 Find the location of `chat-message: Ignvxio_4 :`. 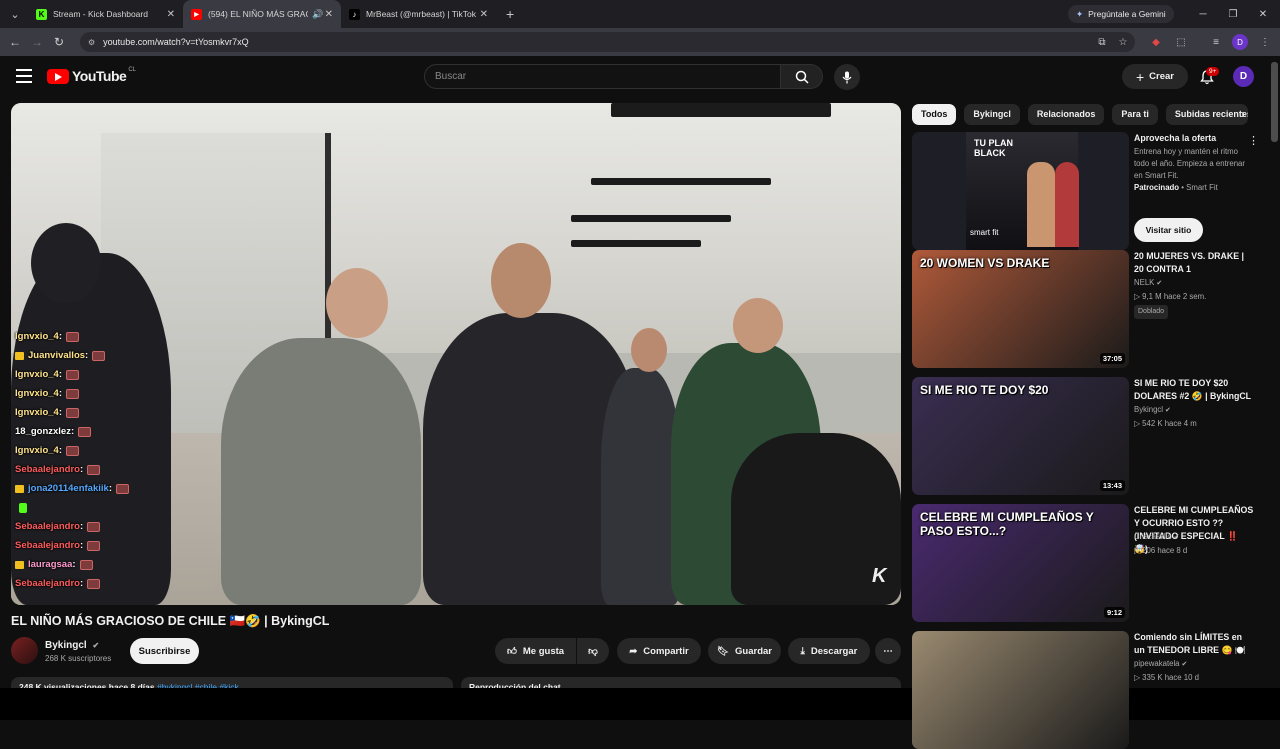

chat-message: Ignvxio_4 : is located at coordinates (105, 336).